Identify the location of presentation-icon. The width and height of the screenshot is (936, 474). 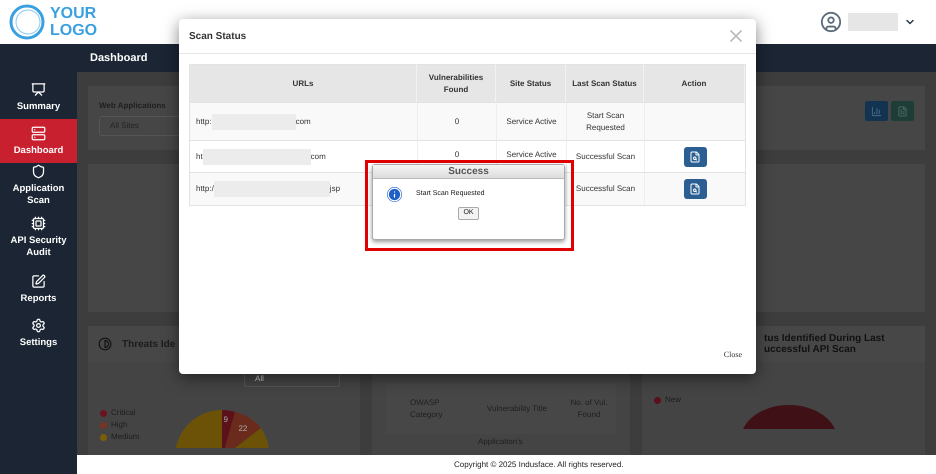
(38, 89).